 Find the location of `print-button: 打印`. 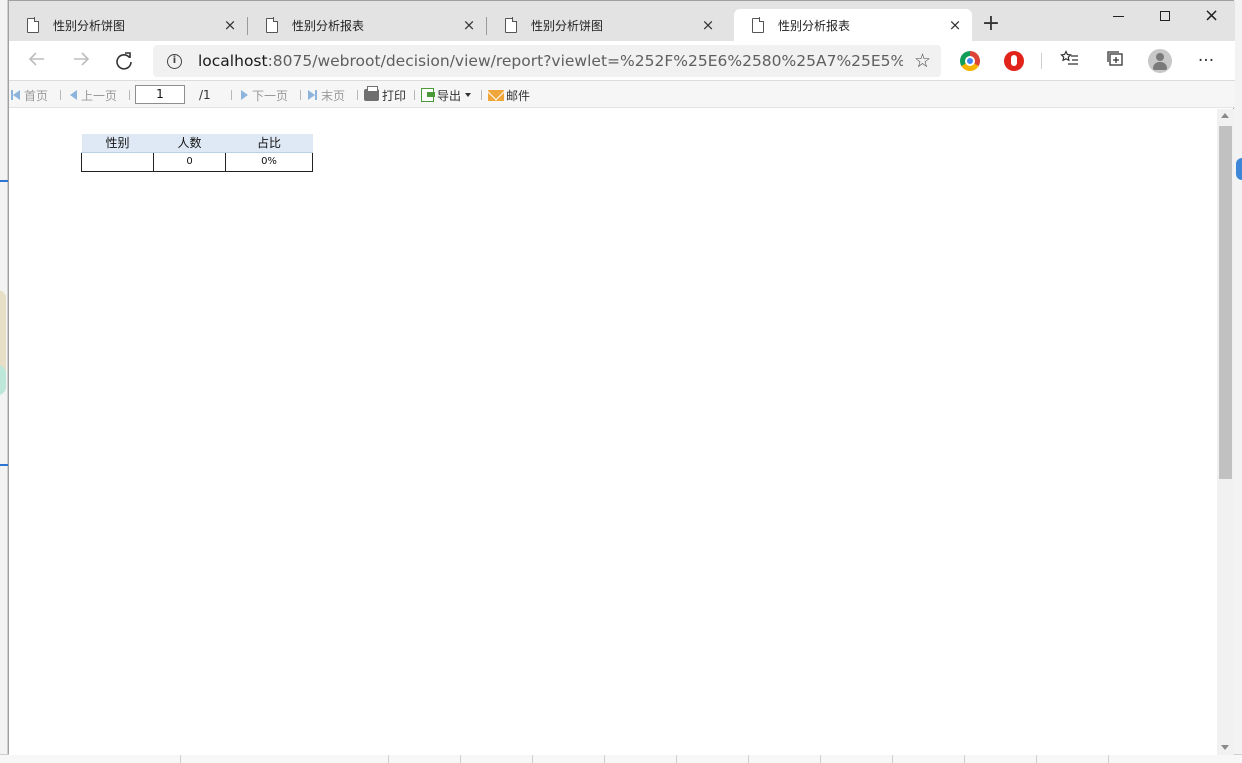

print-button: 打印 is located at coordinates (385, 94).